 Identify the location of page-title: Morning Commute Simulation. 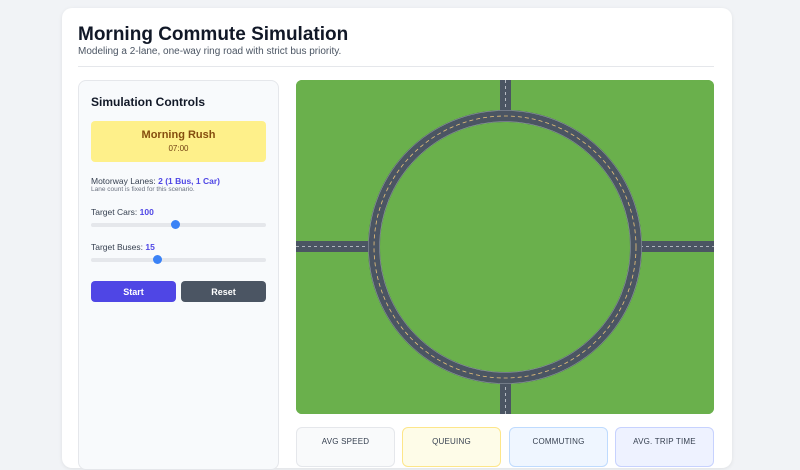
(213, 34).